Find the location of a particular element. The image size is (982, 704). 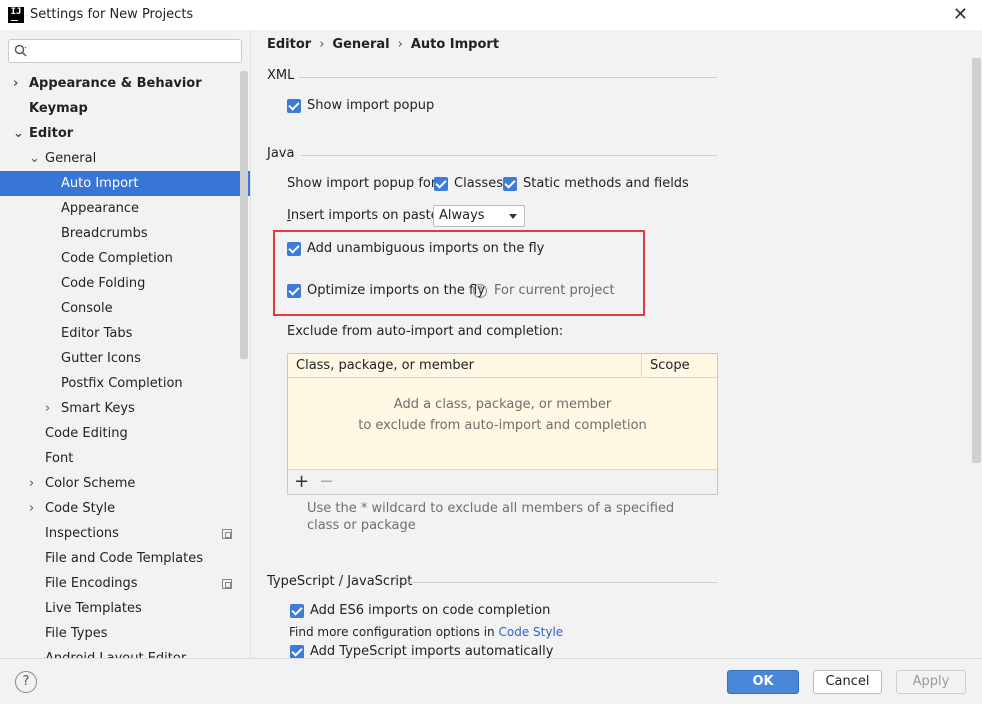

insert-on-paste-label: Insert imports on paste: is located at coordinates (365, 215).